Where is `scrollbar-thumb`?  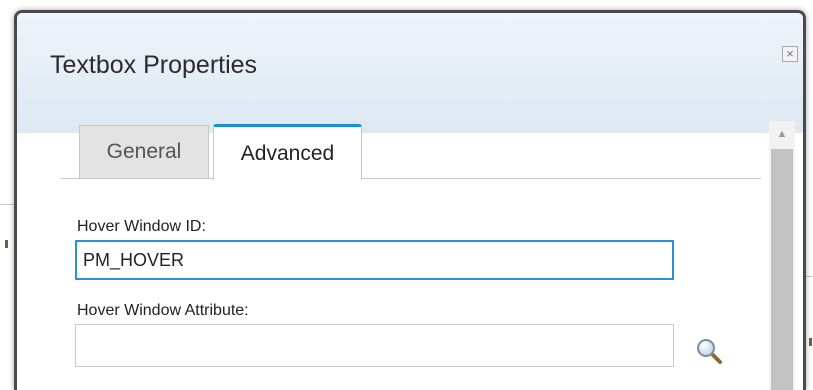
scrollbar-thumb is located at coordinates (782, 269).